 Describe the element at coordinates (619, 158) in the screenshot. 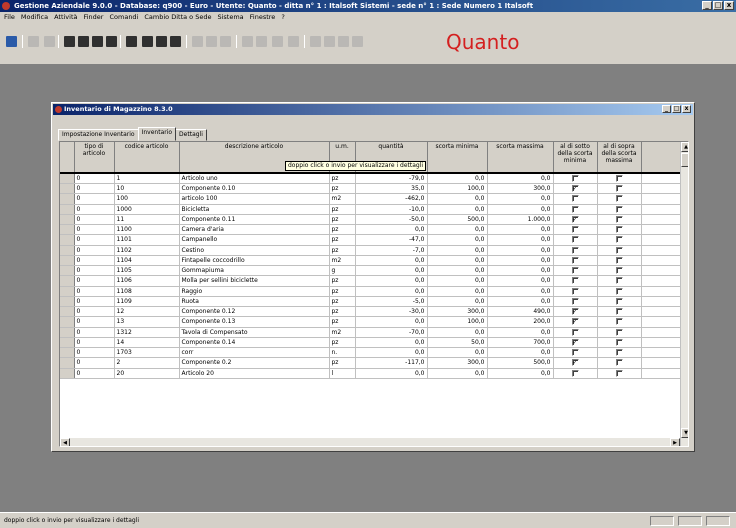

I see `col-header-sopra-massima: al di sopra della scorta massima` at that location.